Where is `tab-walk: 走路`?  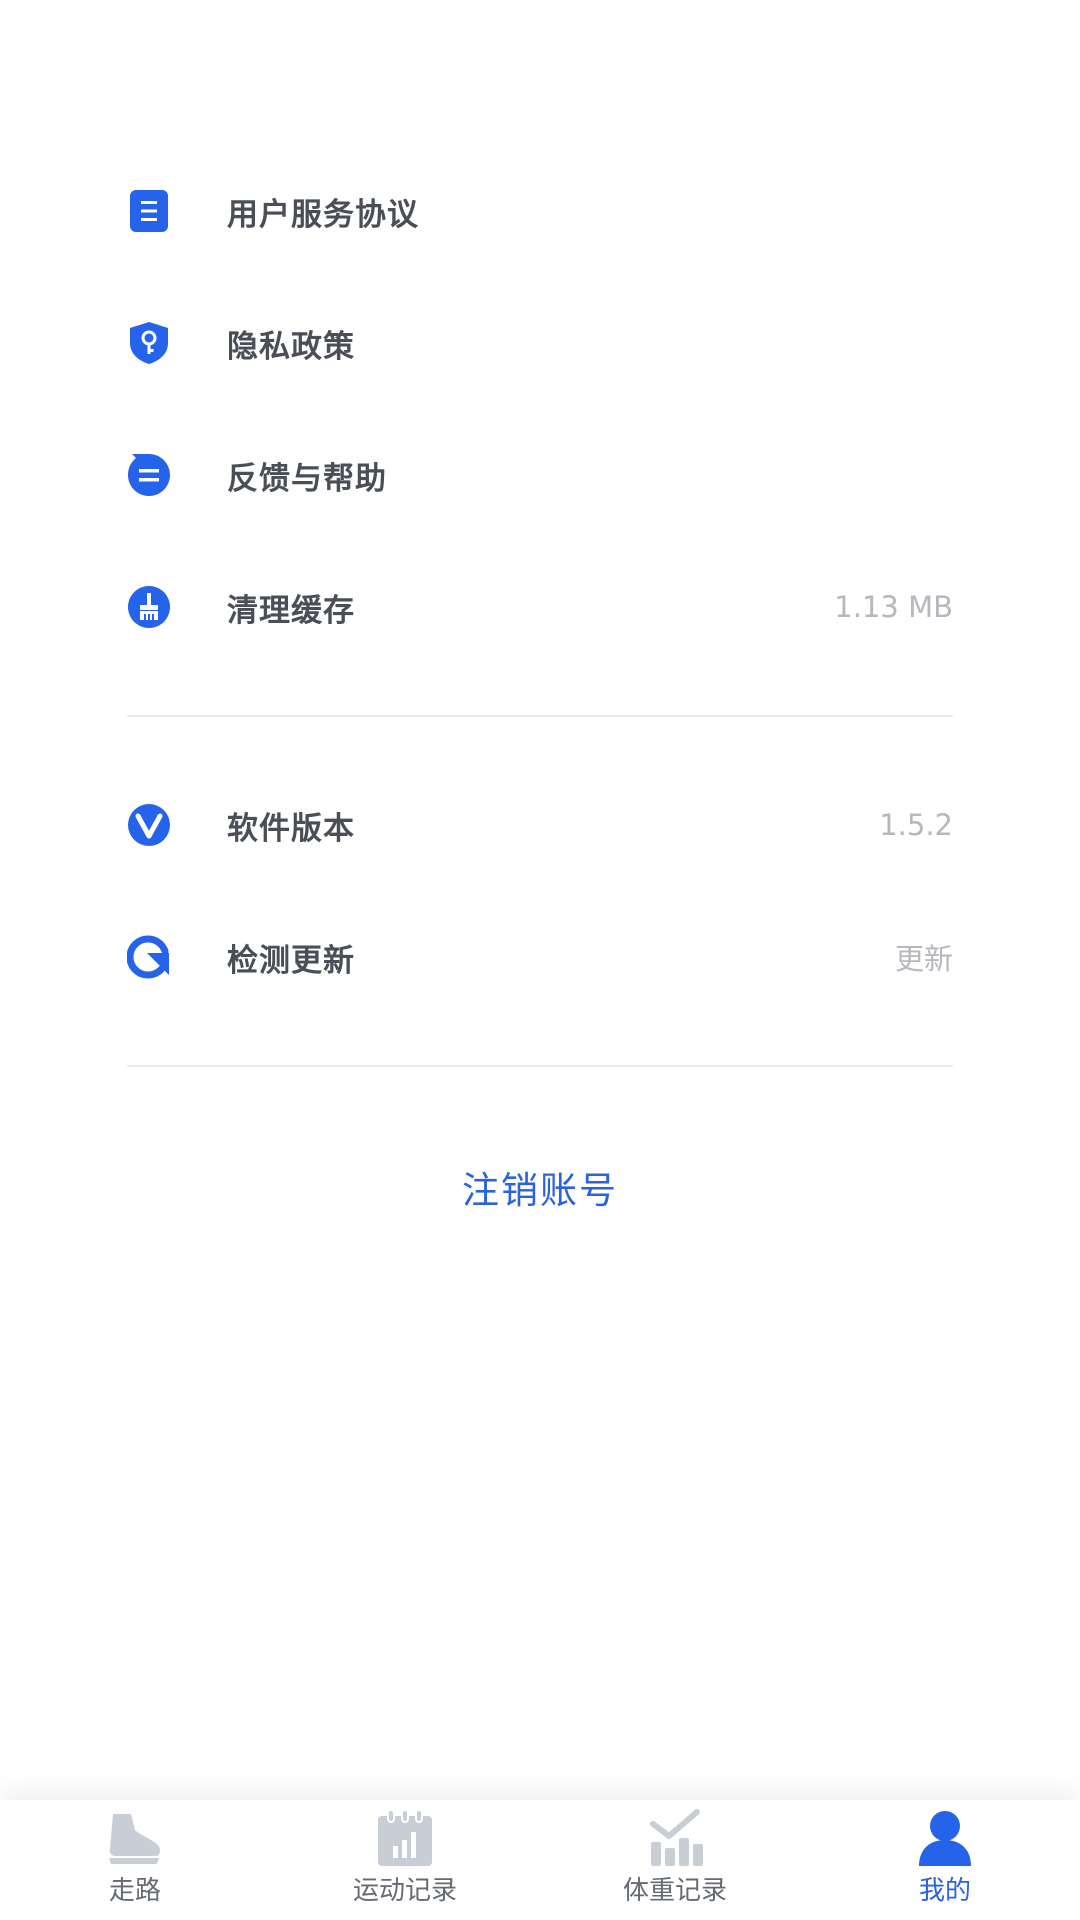
tab-walk: 走路 is located at coordinates (135, 1860).